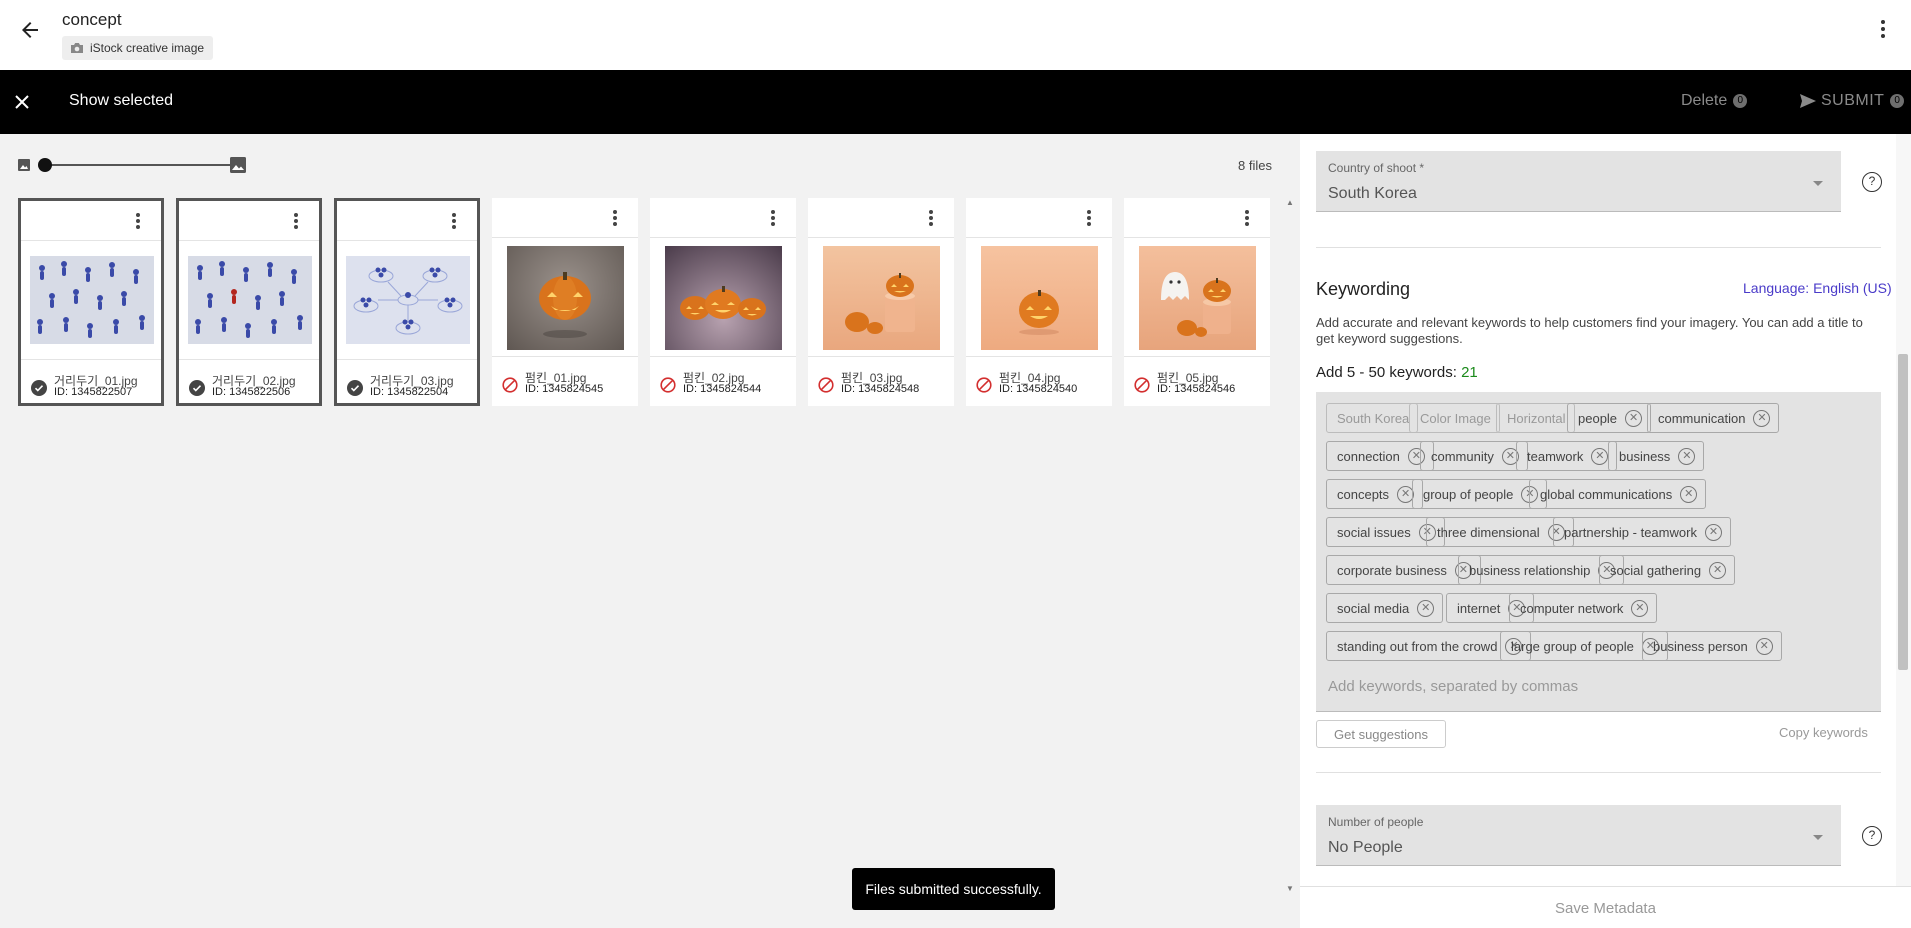 This screenshot has width=1911, height=928. Describe the element at coordinates (93, 392) in the screenshot. I see `file-id: ID: 1345822507` at that location.